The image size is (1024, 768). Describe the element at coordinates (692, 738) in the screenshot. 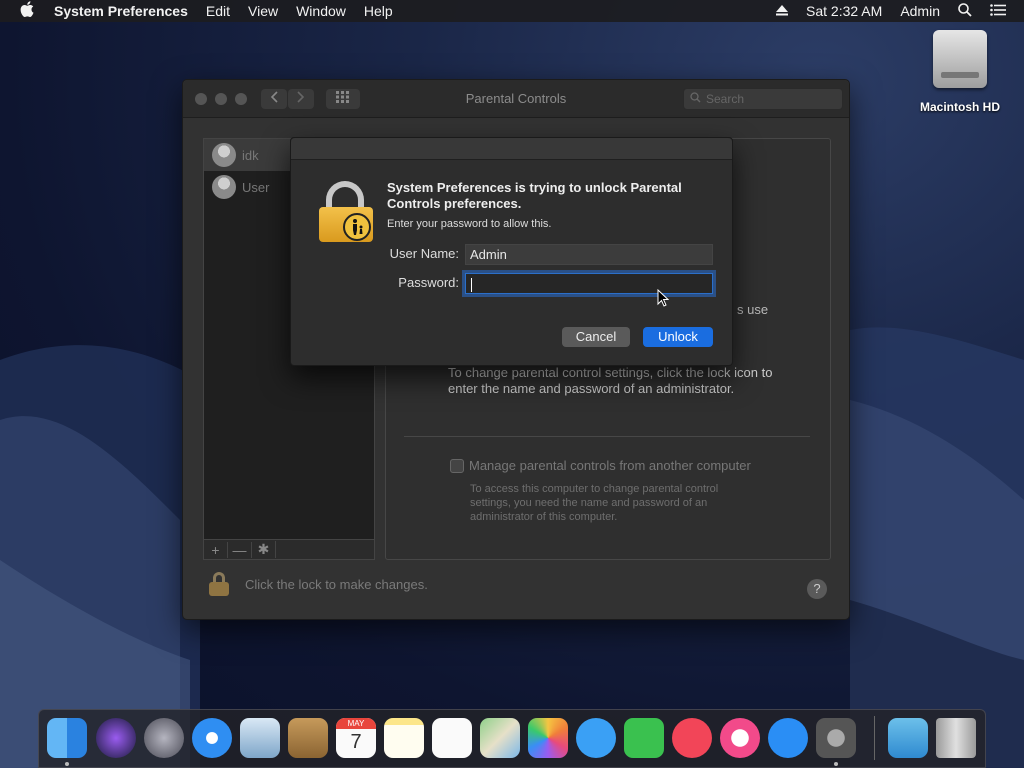

I see `news-icon` at that location.